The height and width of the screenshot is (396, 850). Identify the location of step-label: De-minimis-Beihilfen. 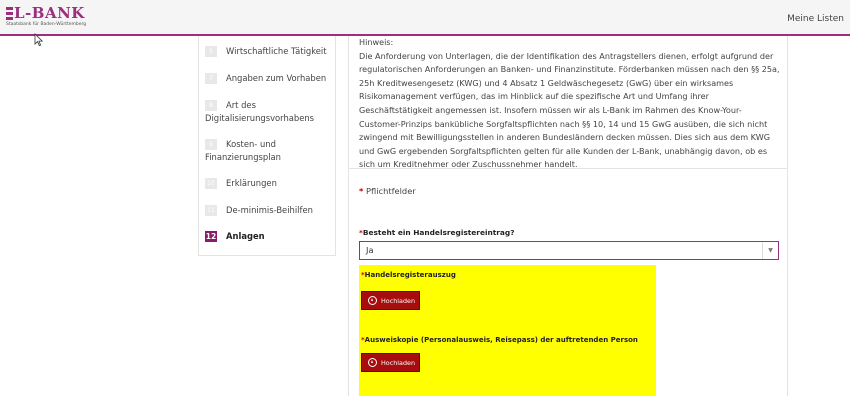
(269, 210).